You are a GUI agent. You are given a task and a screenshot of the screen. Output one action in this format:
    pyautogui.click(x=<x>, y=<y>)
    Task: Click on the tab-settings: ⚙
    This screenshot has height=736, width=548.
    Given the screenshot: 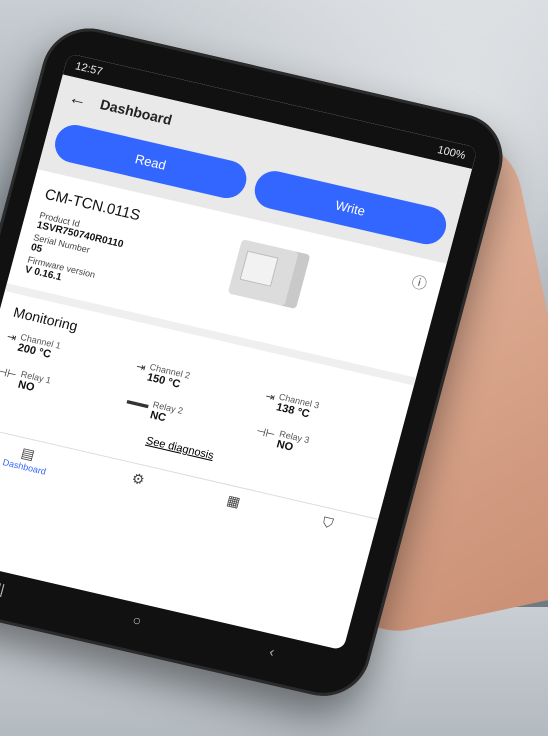 What is the action you would take?
    pyautogui.click(x=136, y=484)
    